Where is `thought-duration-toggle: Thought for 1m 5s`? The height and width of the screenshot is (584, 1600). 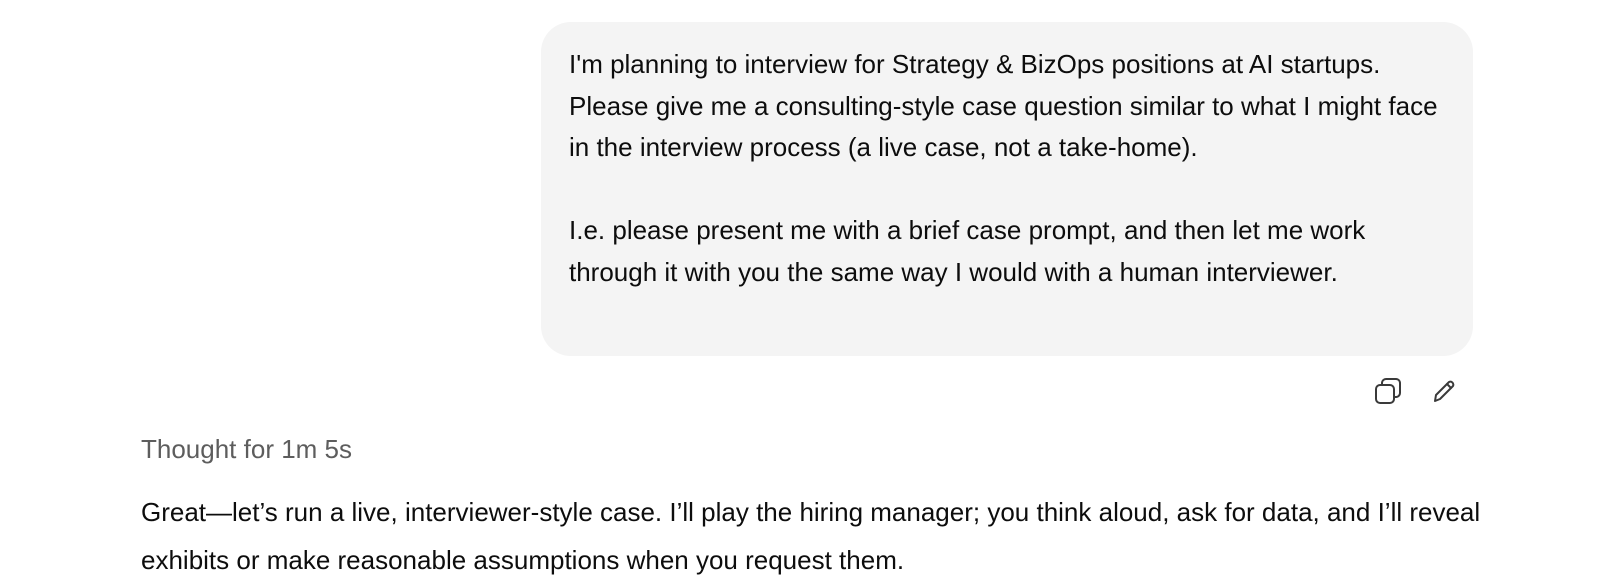
thought-duration-toggle: Thought for 1m 5s is located at coordinates (246, 449).